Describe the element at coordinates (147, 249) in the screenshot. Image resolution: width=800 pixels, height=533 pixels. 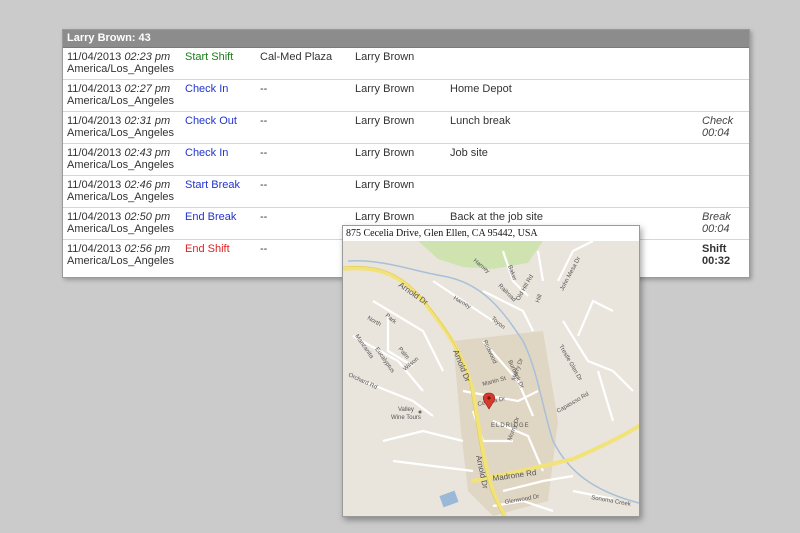
I see `time: 02:56 pm` at that location.